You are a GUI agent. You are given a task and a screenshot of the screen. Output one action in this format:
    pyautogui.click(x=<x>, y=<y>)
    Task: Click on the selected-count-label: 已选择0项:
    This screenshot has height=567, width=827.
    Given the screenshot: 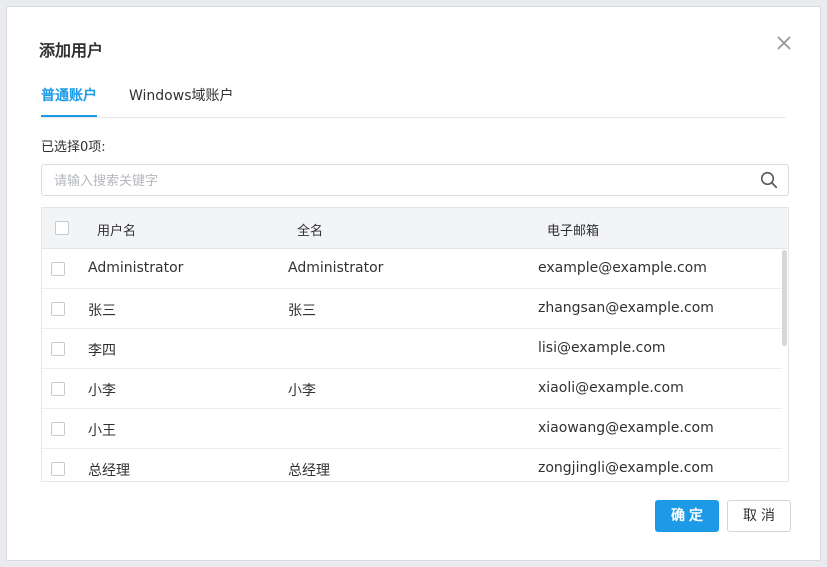 What is the action you would take?
    pyautogui.click(x=73, y=147)
    